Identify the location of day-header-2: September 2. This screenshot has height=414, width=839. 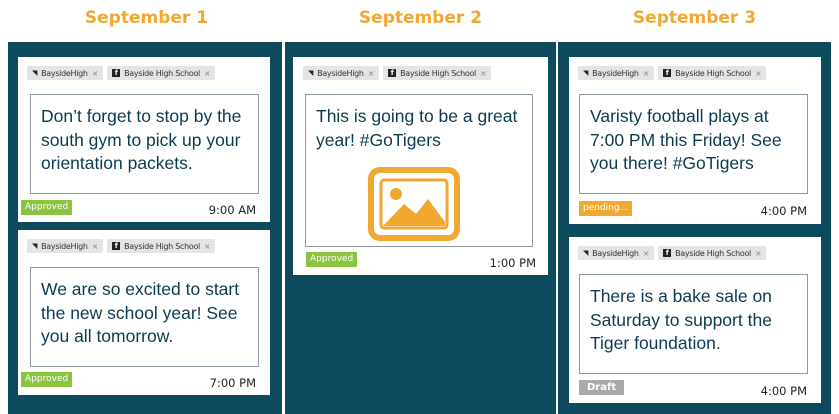
(420, 18).